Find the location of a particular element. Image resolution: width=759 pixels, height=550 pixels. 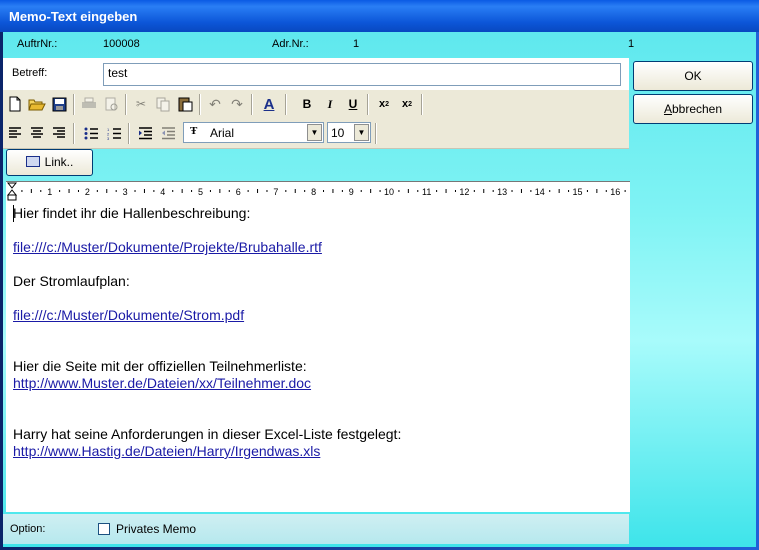

open-folder-icon is located at coordinates (37, 104).